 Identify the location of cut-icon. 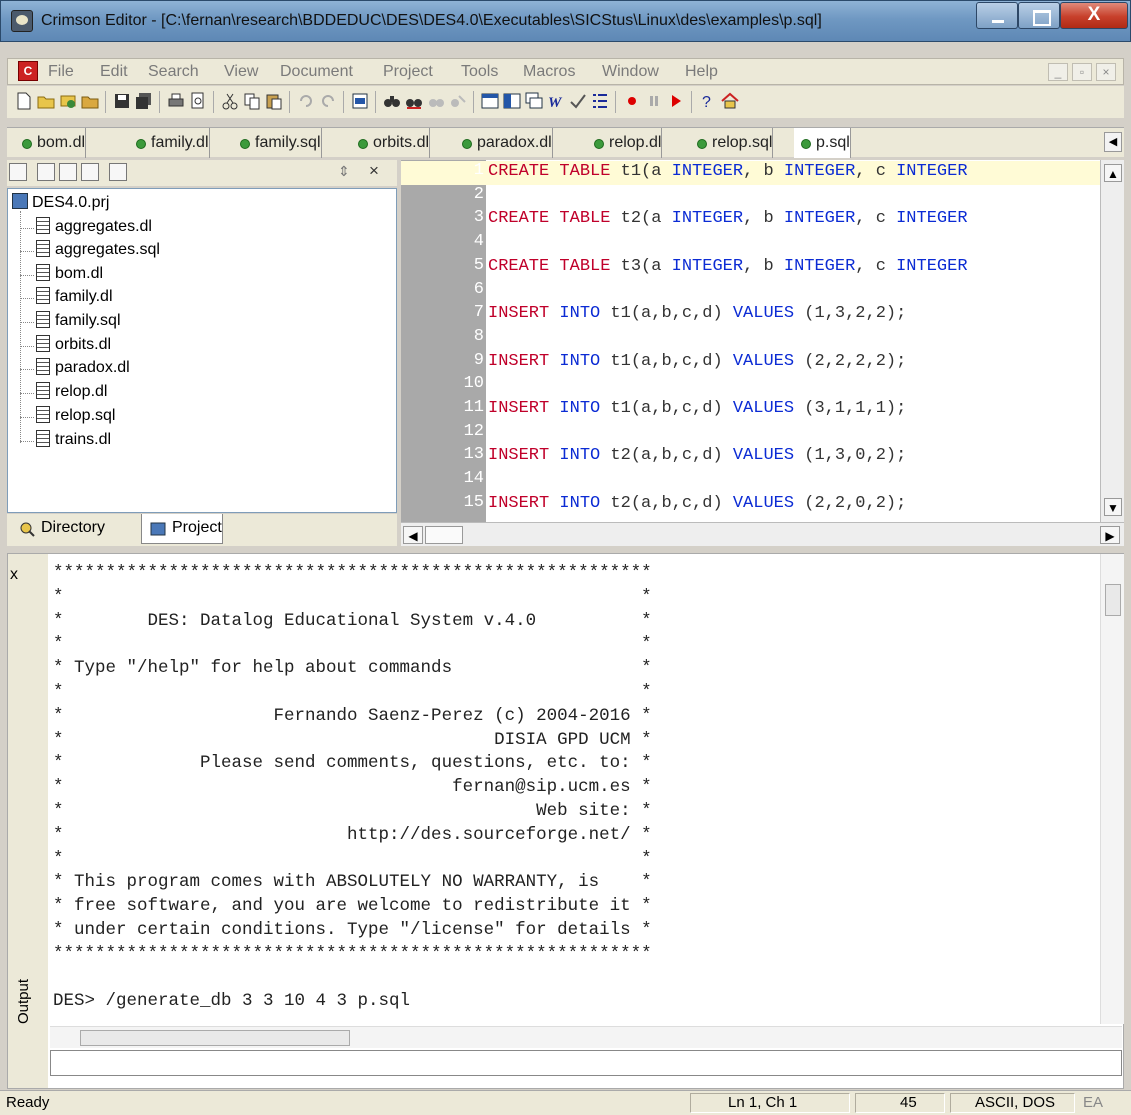
(230, 101).